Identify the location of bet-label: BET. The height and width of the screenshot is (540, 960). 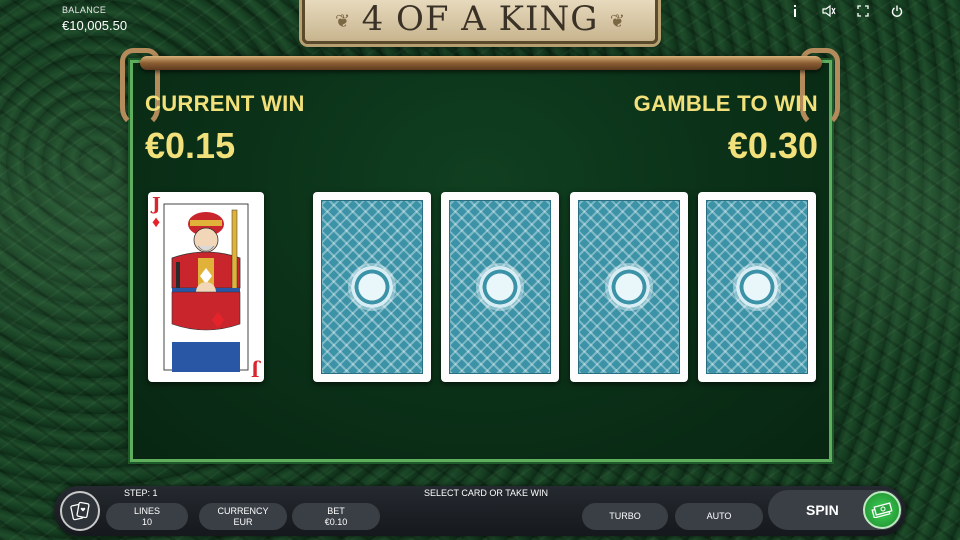
(336, 510).